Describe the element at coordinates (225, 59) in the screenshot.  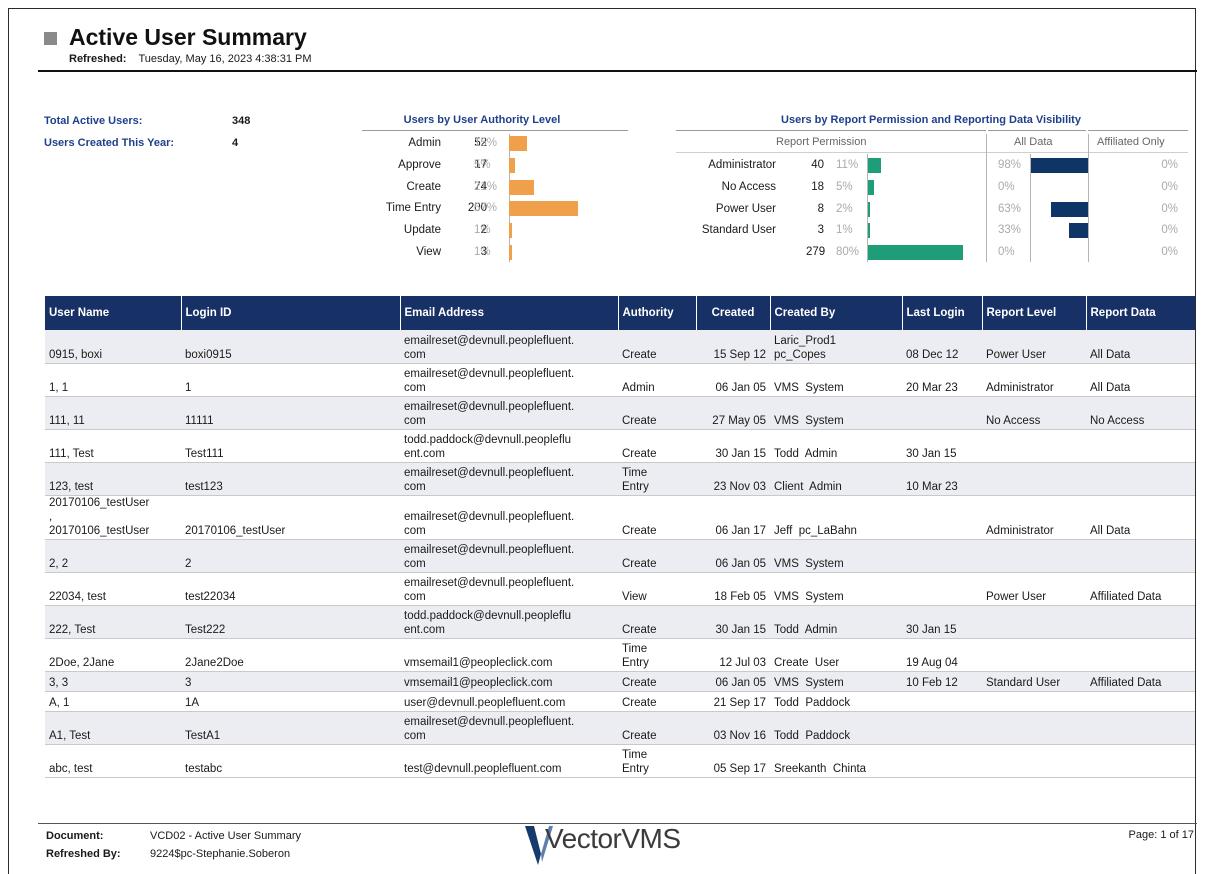
I see `refreshed-value: Tuesday, May 16, 2023 4:38:31 PM` at that location.